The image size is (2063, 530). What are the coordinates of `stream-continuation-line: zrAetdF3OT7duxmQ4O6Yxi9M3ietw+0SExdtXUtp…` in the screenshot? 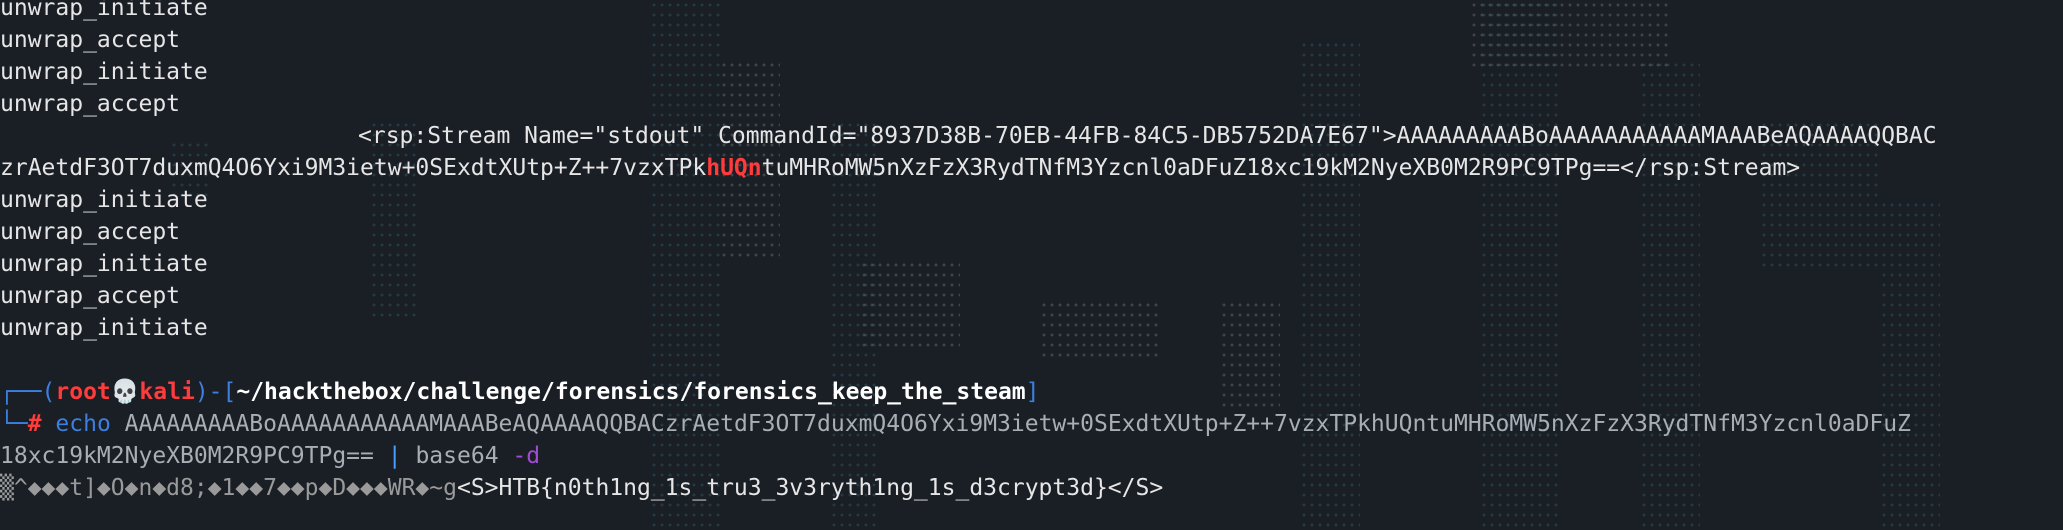 It's located at (1031, 168).